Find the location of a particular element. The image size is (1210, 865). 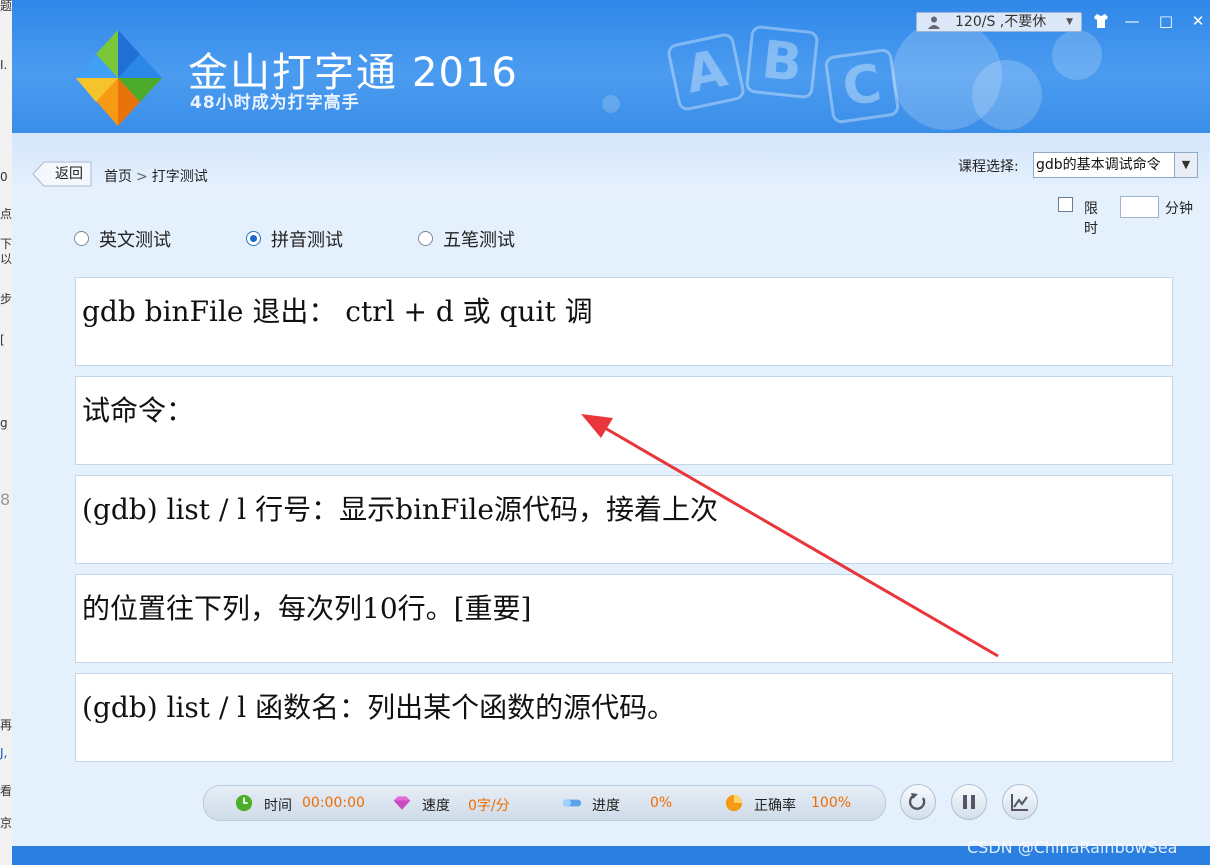

annotation-arrow is located at coordinates (790, 536).